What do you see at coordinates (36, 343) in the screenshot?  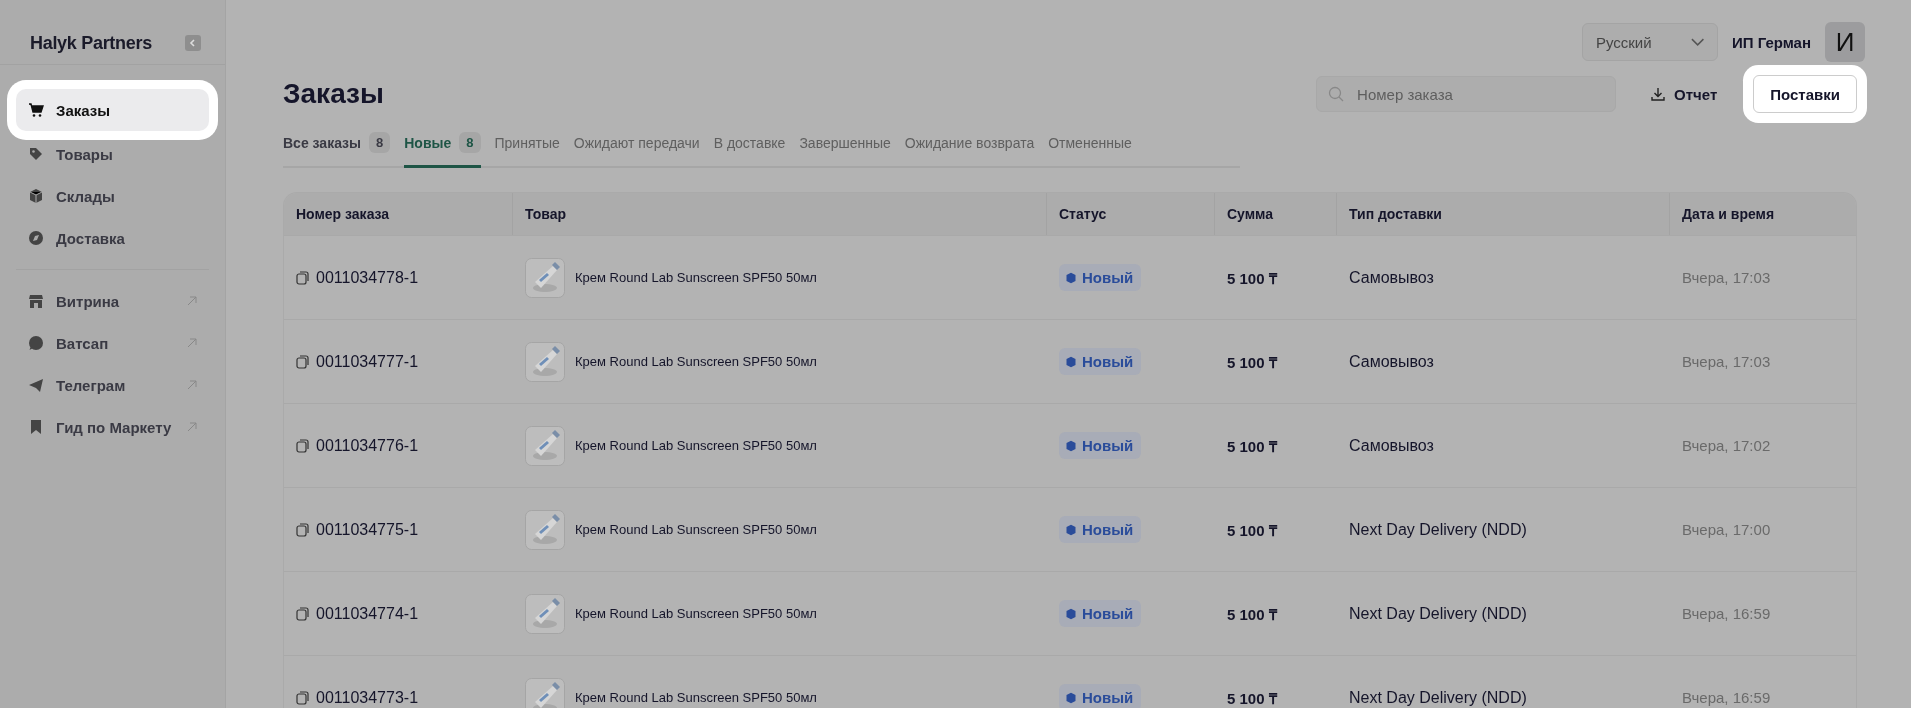 I see `chat-bubble-icon` at bounding box center [36, 343].